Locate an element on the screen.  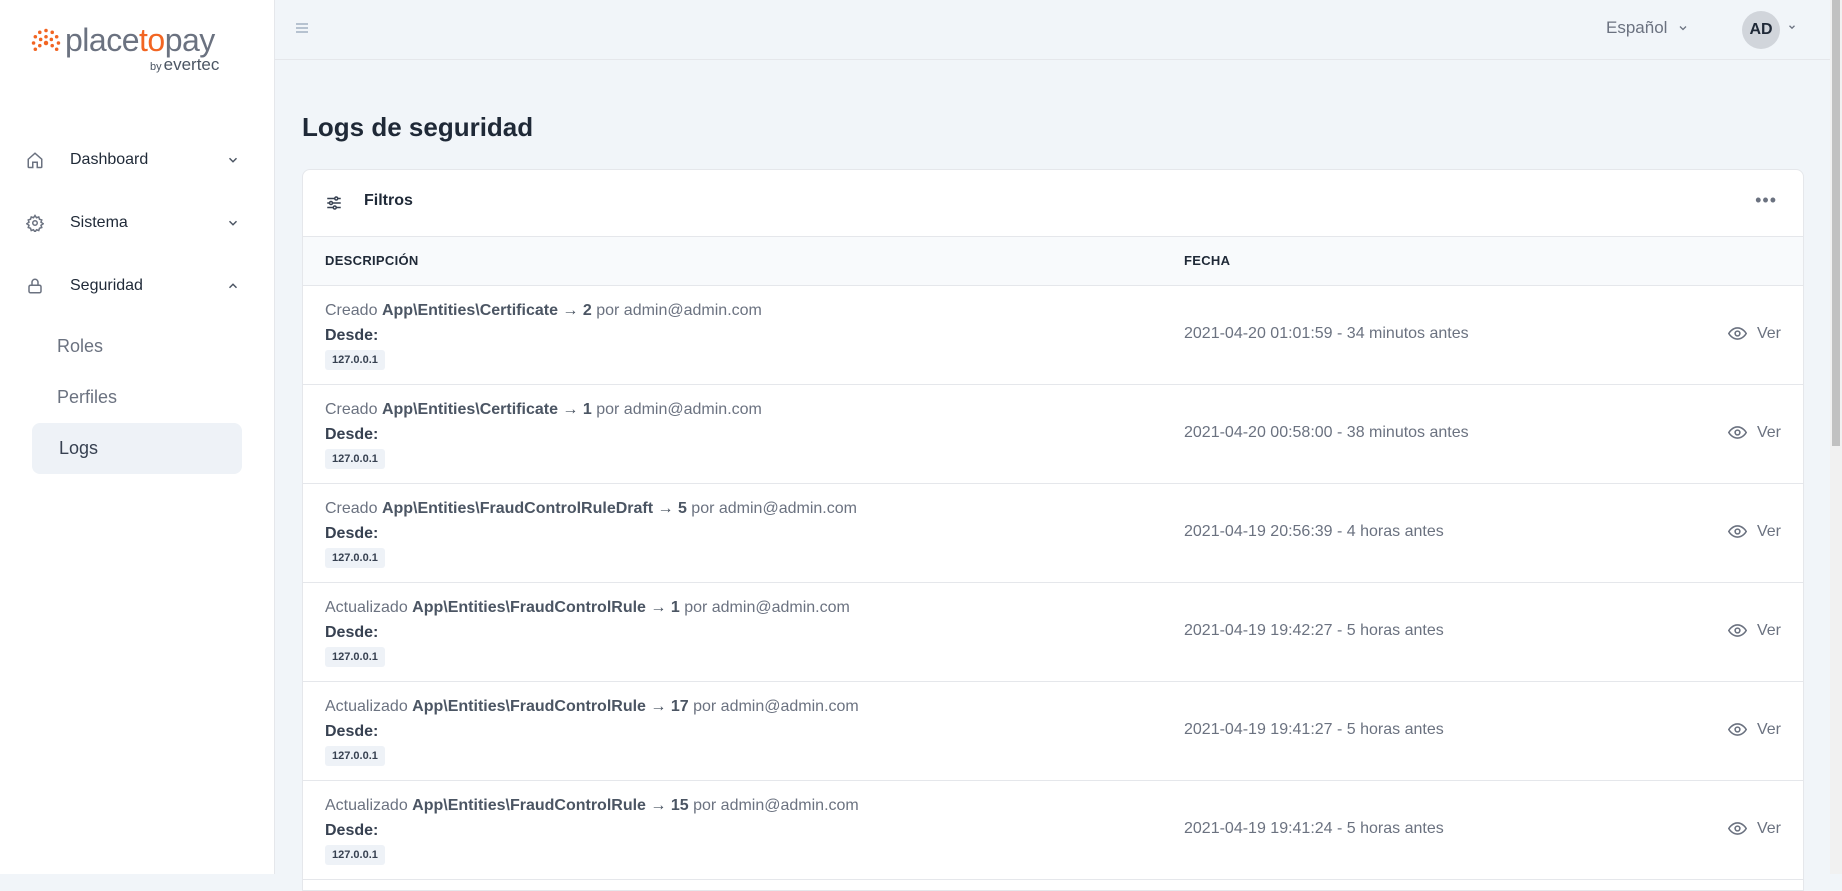
home-icon is located at coordinates (35, 159).